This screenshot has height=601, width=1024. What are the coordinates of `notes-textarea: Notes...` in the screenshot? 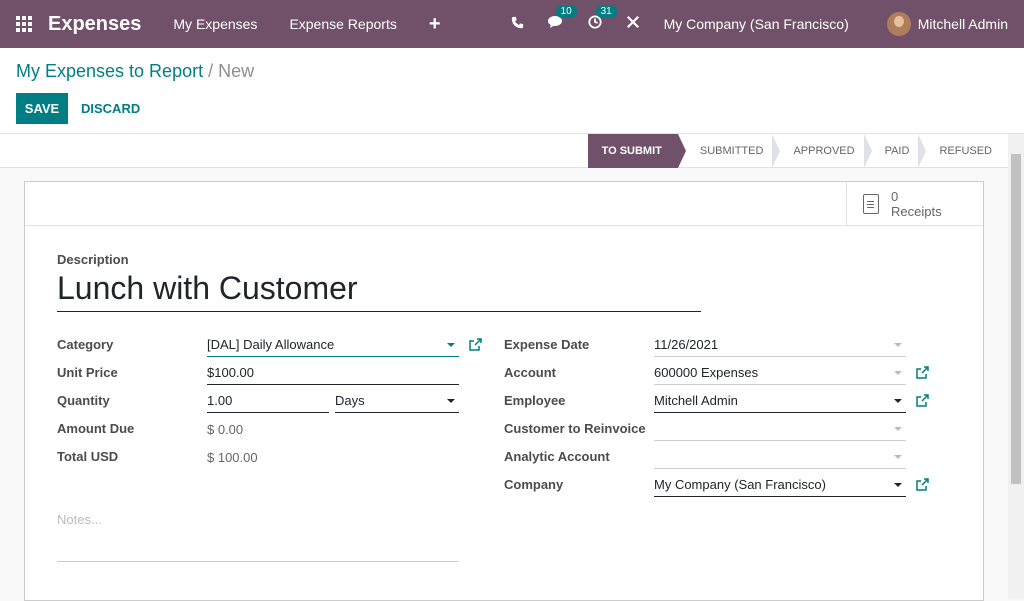 It's located at (258, 537).